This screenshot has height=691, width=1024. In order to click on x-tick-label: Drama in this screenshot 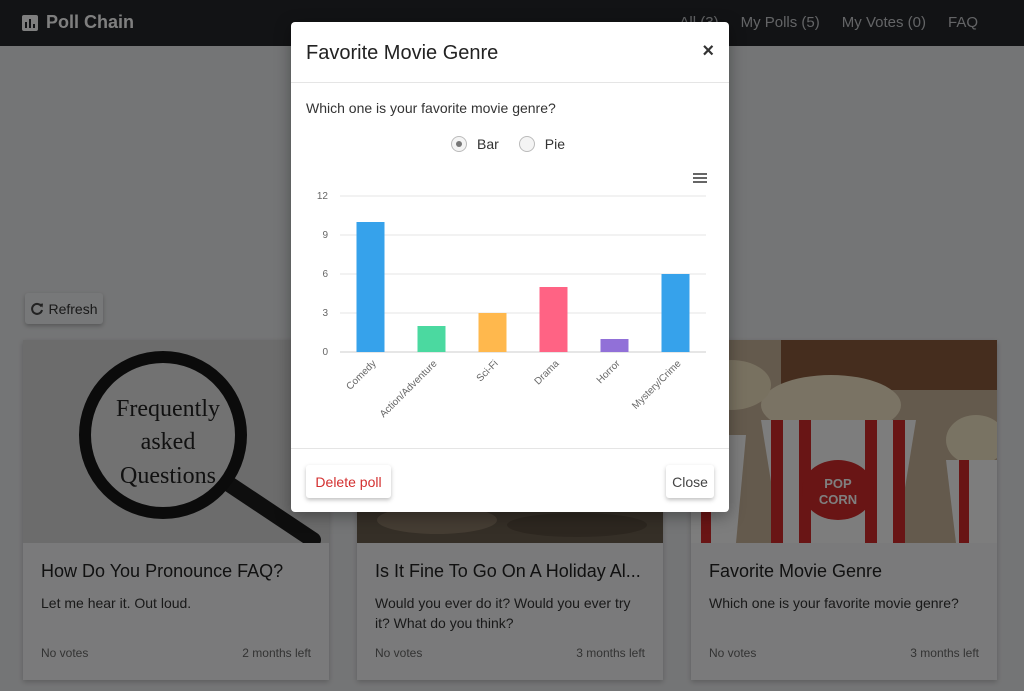, I will do `click(547, 372)`.